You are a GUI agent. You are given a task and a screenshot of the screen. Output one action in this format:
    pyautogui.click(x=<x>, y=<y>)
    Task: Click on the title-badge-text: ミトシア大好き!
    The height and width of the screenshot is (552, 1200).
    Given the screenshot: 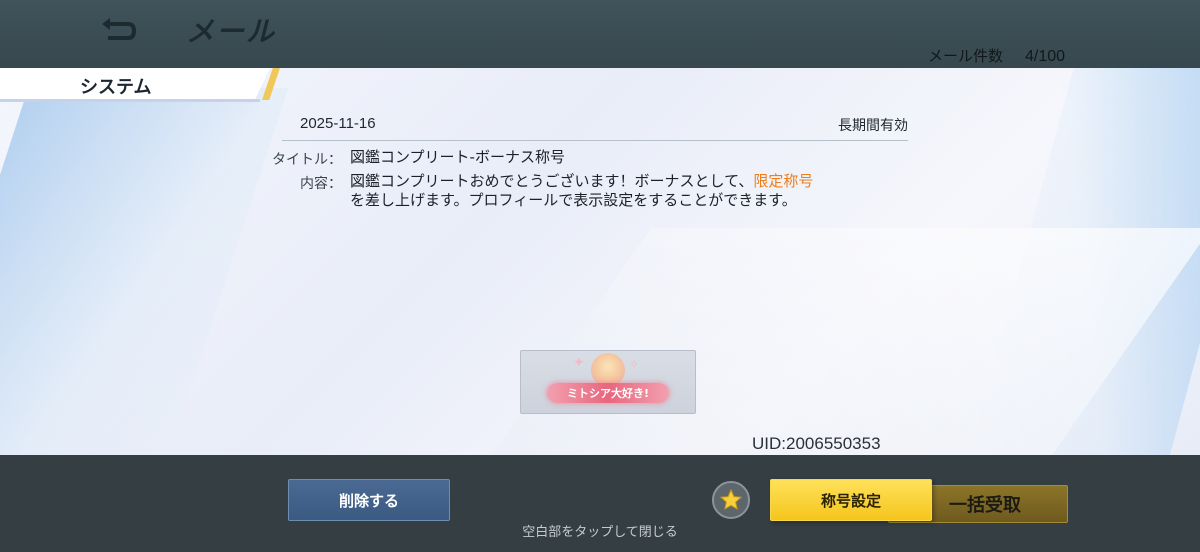 What is the action you would take?
    pyautogui.click(x=608, y=393)
    